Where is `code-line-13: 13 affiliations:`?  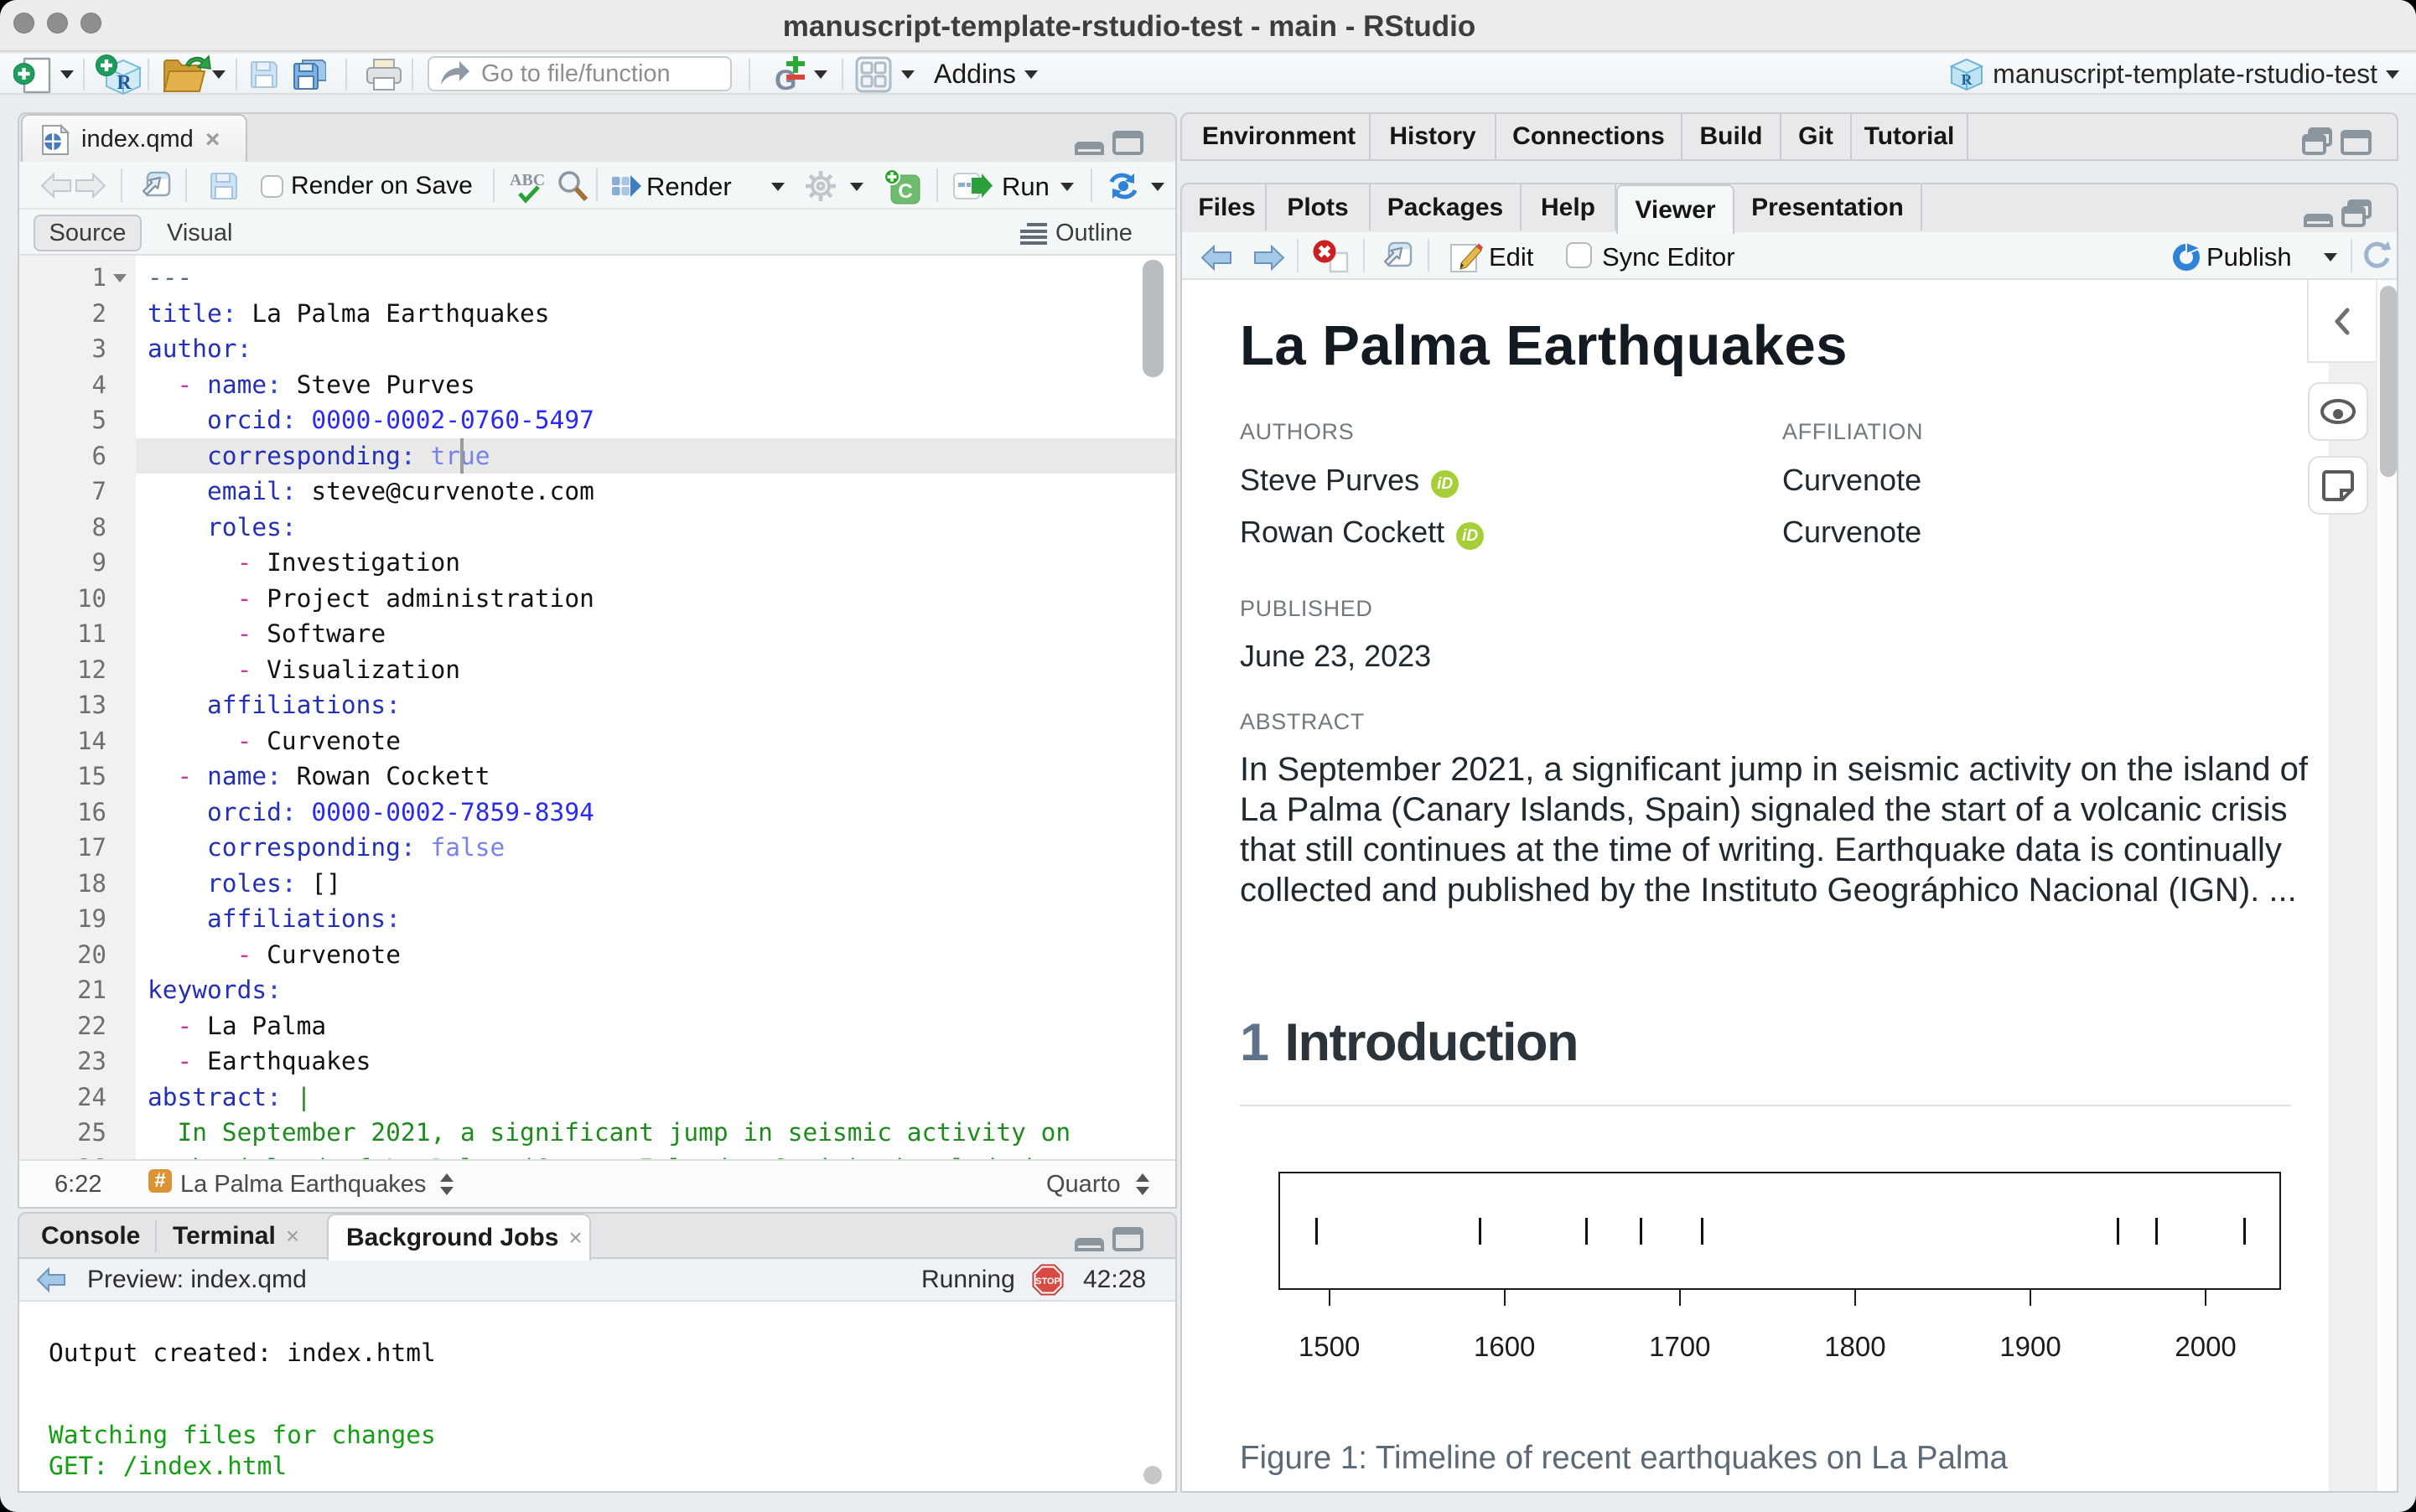 code-line-13: 13 affiliations: is located at coordinates (597, 705).